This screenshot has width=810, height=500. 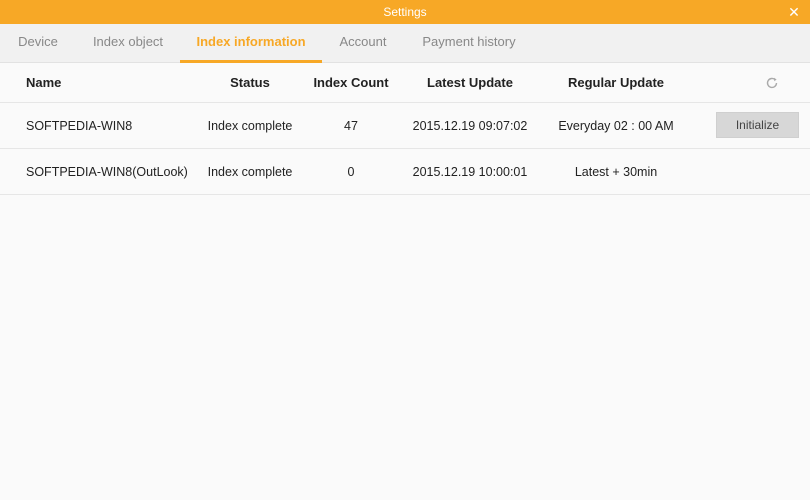 What do you see at coordinates (251, 43) in the screenshot?
I see `tab-index-information: Index information` at bounding box center [251, 43].